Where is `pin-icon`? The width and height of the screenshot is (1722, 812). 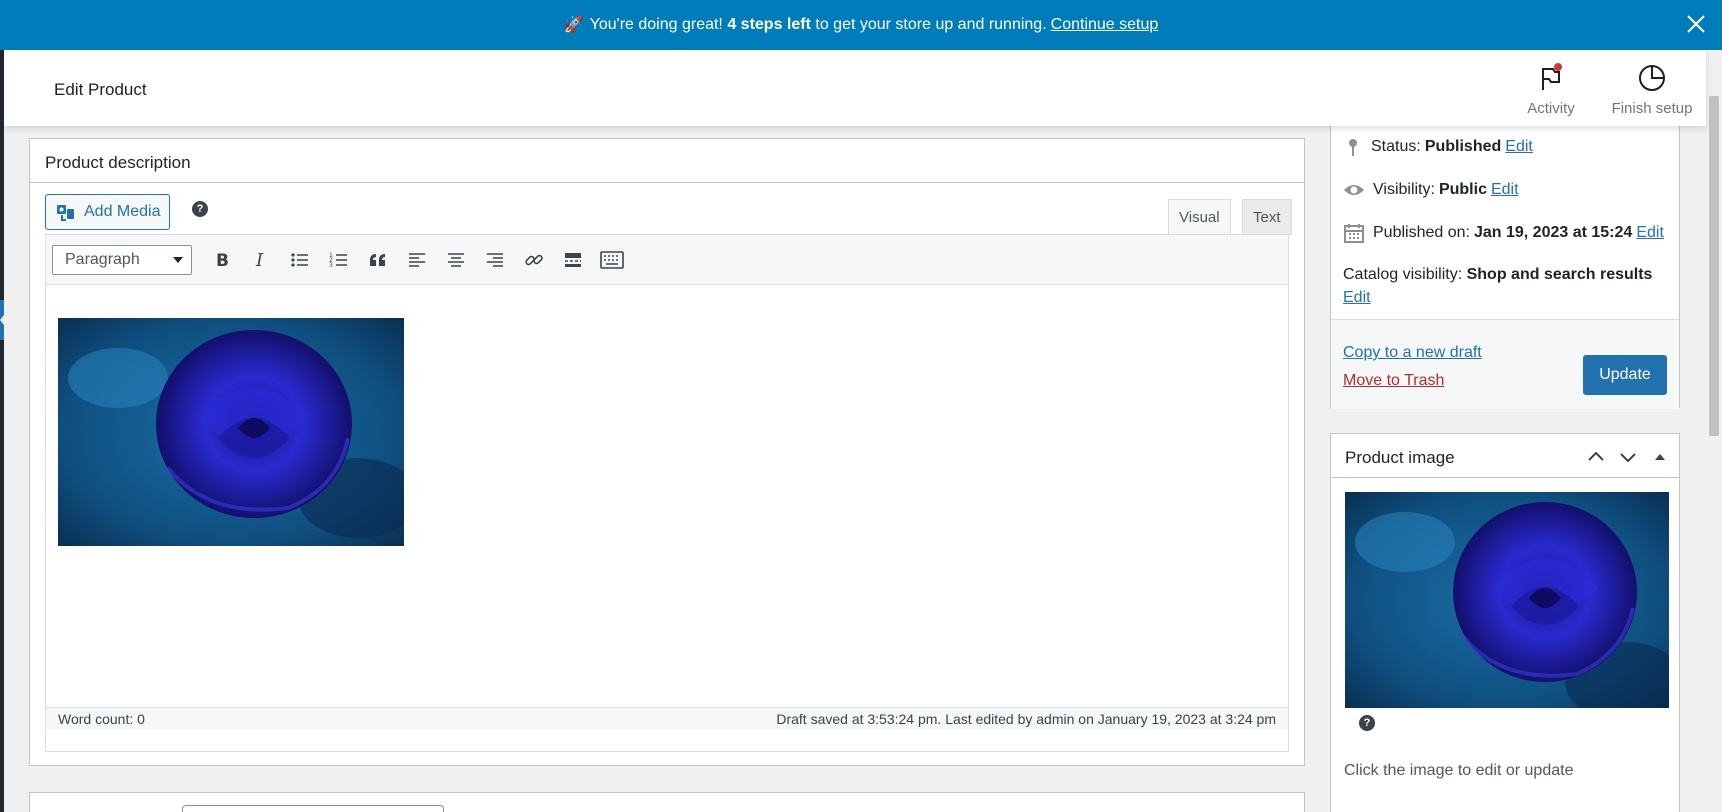
pin-icon is located at coordinates (1353, 147).